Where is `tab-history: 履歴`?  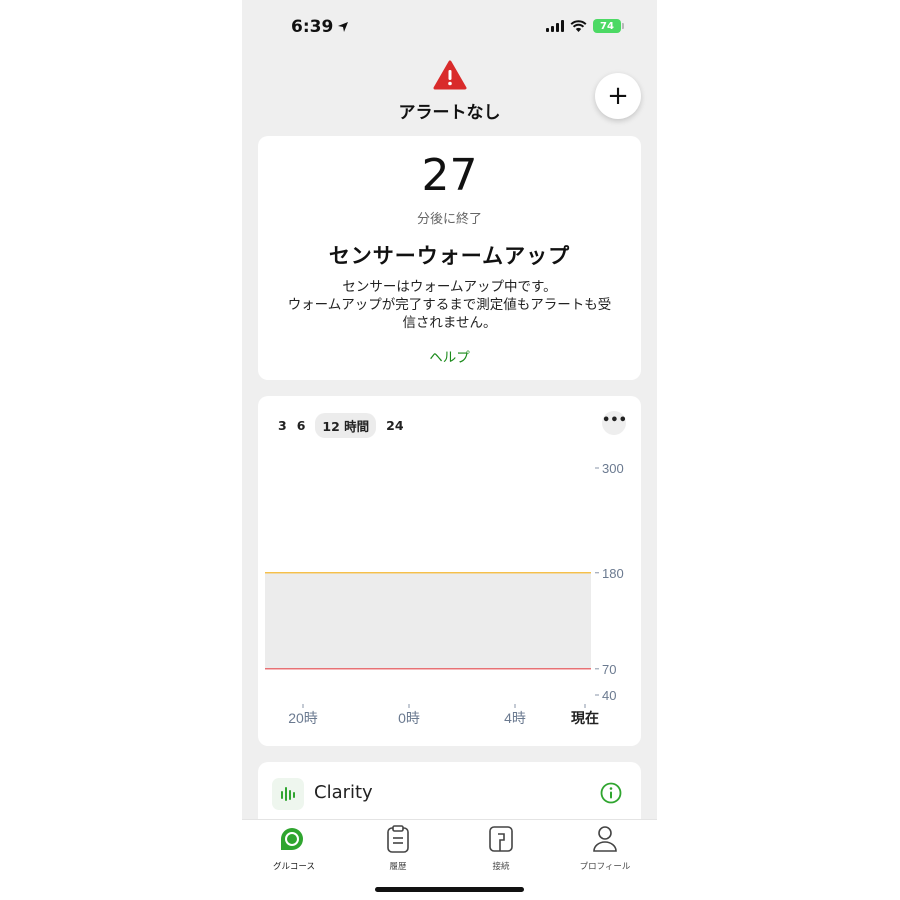 tab-history: 履歴 is located at coordinates (398, 848).